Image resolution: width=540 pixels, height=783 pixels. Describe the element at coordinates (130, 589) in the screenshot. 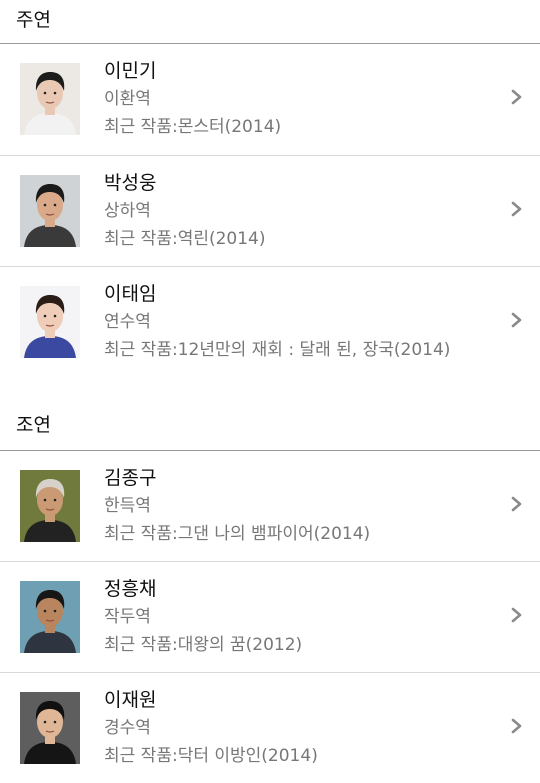

I see `actor-name: 정흥채` at that location.